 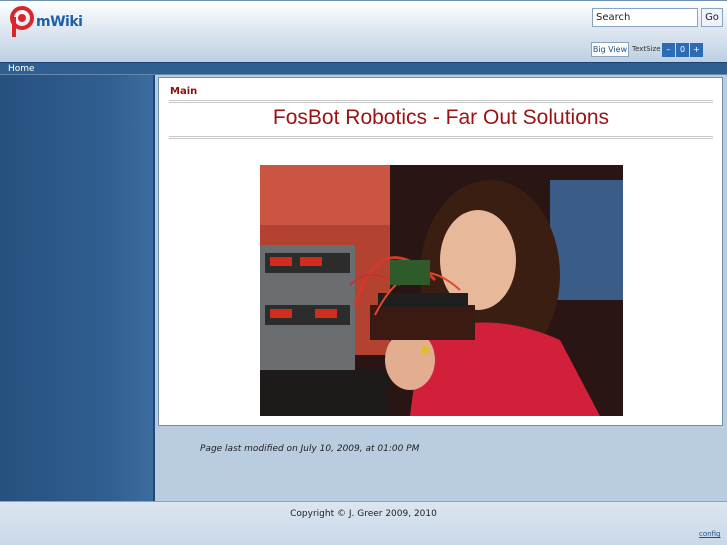 What do you see at coordinates (21, 69) in the screenshot?
I see `nav-home-link: Home` at bounding box center [21, 69].